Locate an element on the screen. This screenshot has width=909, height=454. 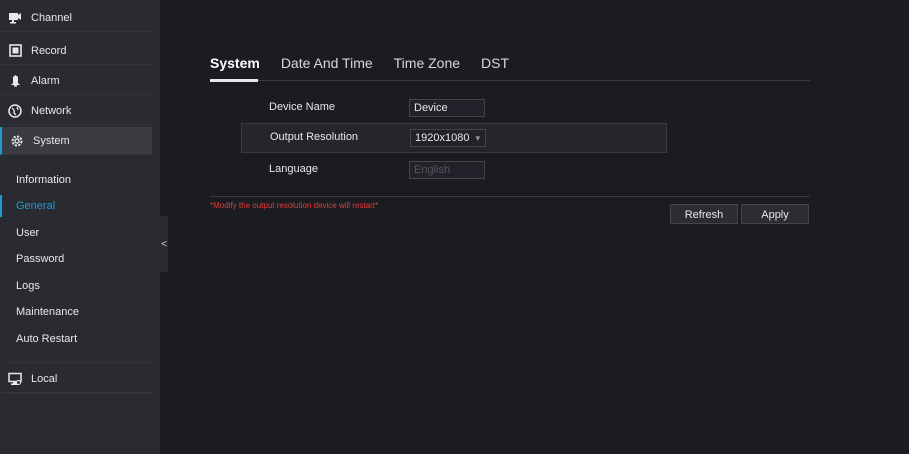
nav-label-network: Network is located at coordinates (51, 110).